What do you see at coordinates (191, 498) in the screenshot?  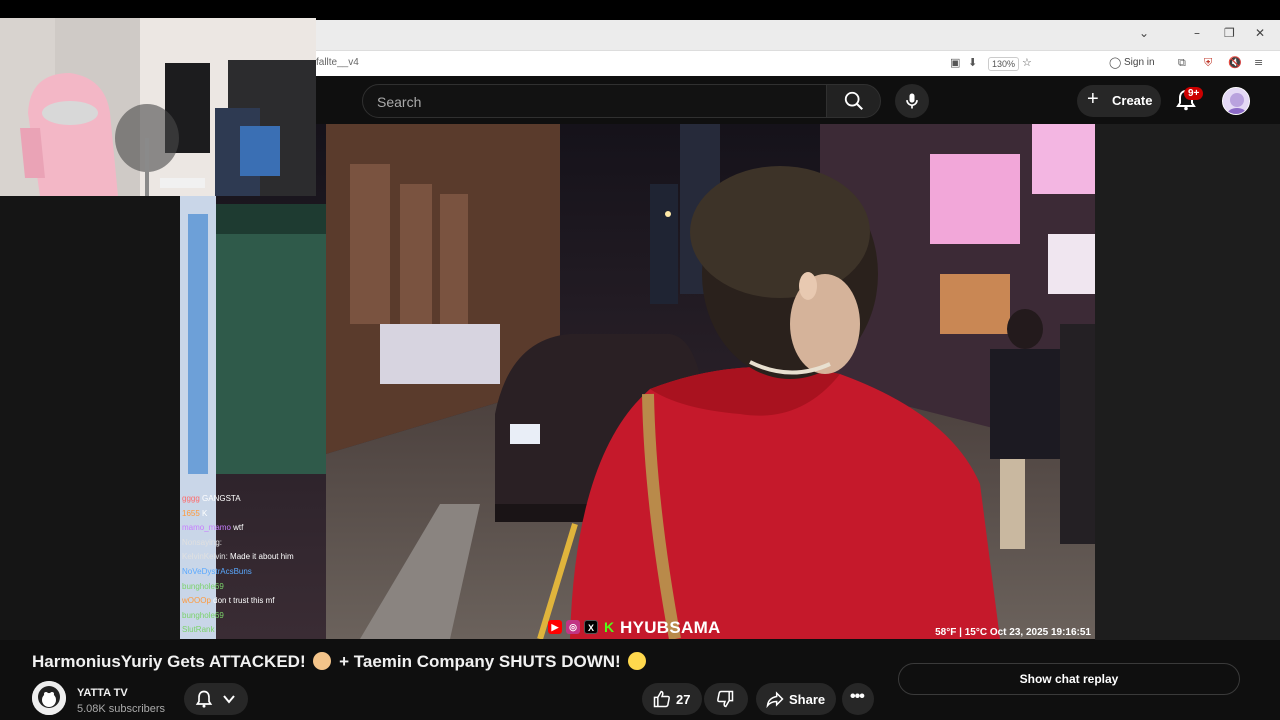 I see `chat-username: gggg` at bounding box center [191, 498].